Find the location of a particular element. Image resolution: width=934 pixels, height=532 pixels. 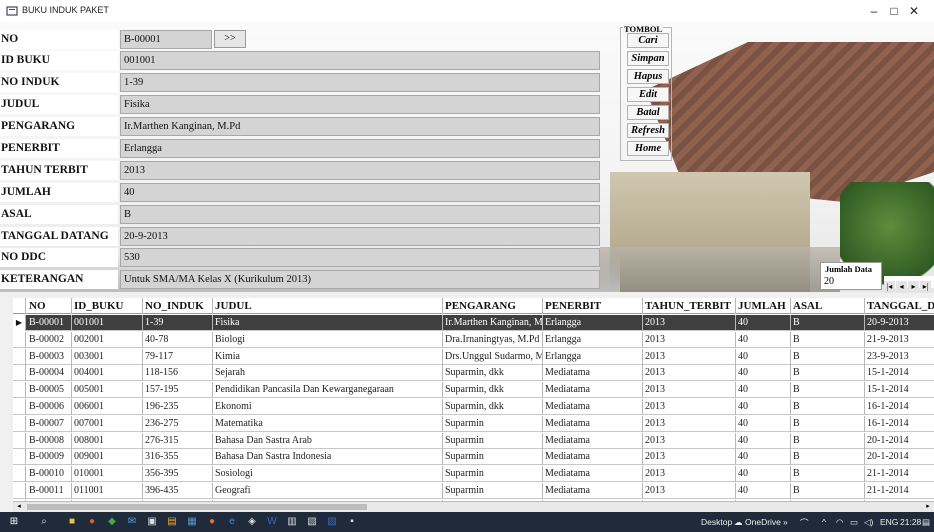

cell-judul: Bahasa Dan Sastra Arab is located at coordinates (328, 440).